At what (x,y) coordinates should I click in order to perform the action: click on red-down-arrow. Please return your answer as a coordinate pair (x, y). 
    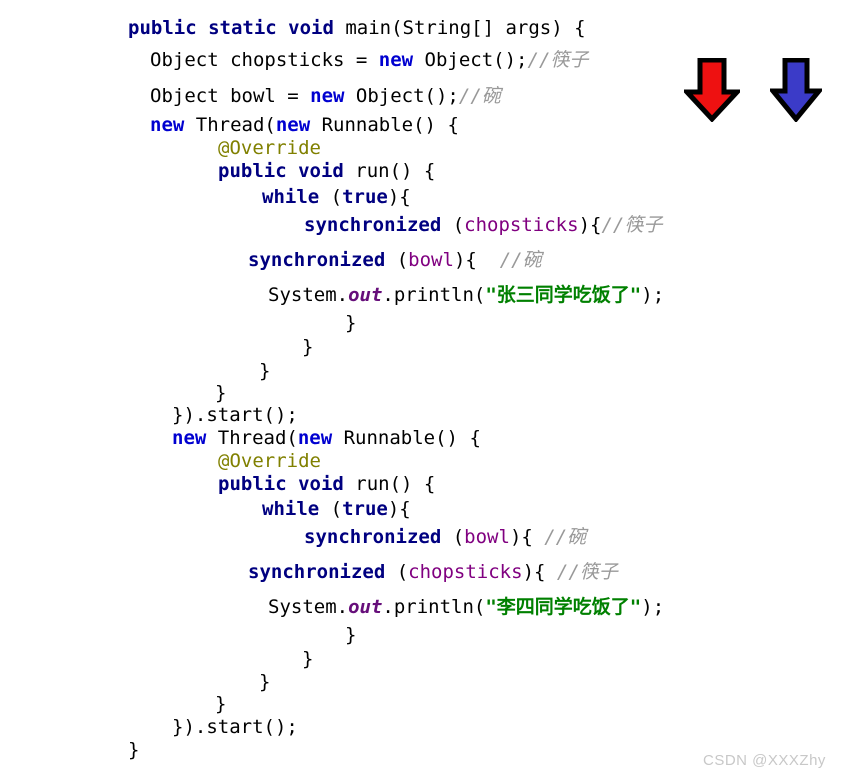
    Looking at the image, I should click on (712, 90).